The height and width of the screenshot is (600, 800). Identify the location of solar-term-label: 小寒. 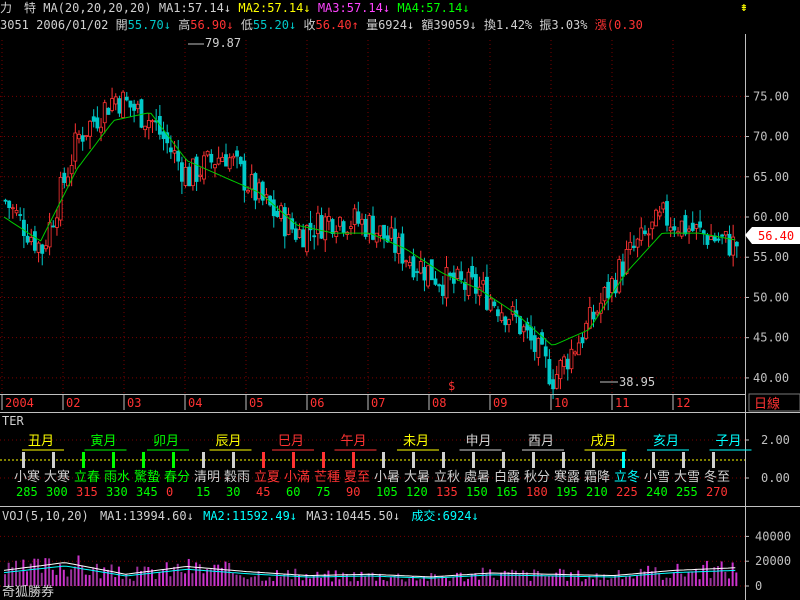
(27, 477).